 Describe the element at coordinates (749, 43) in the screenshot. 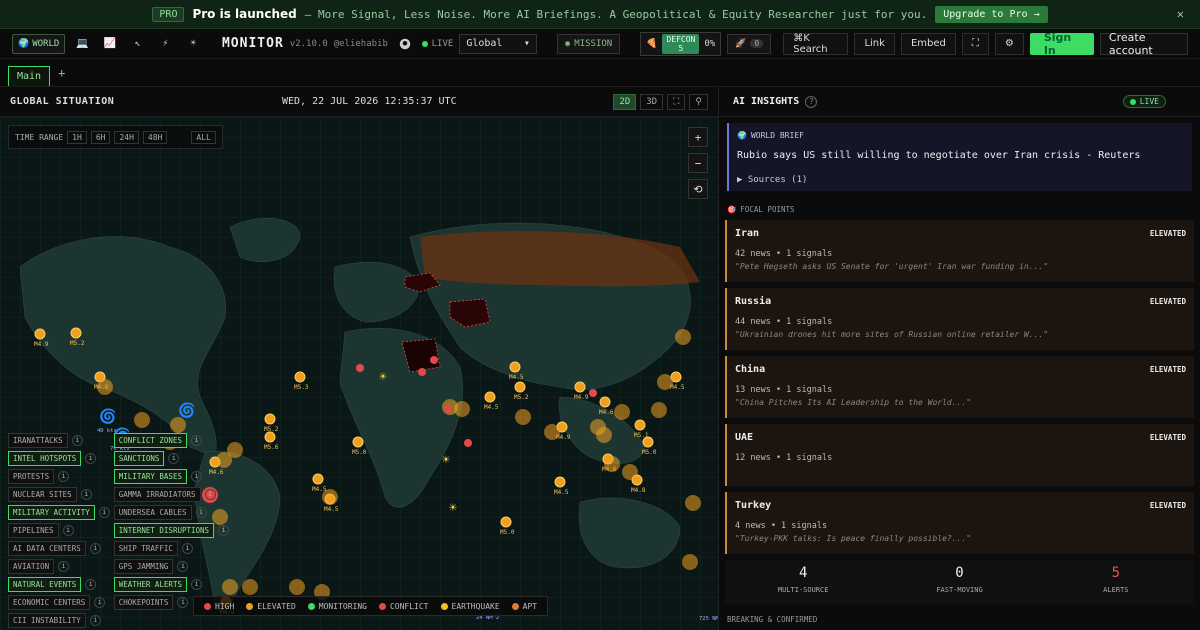

I see `alerts-button: 🚀 0` at that location.